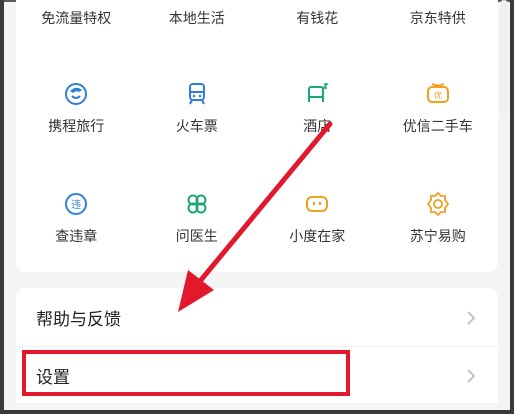  I want to click on service-label: 小度在家, so click(317, 237).